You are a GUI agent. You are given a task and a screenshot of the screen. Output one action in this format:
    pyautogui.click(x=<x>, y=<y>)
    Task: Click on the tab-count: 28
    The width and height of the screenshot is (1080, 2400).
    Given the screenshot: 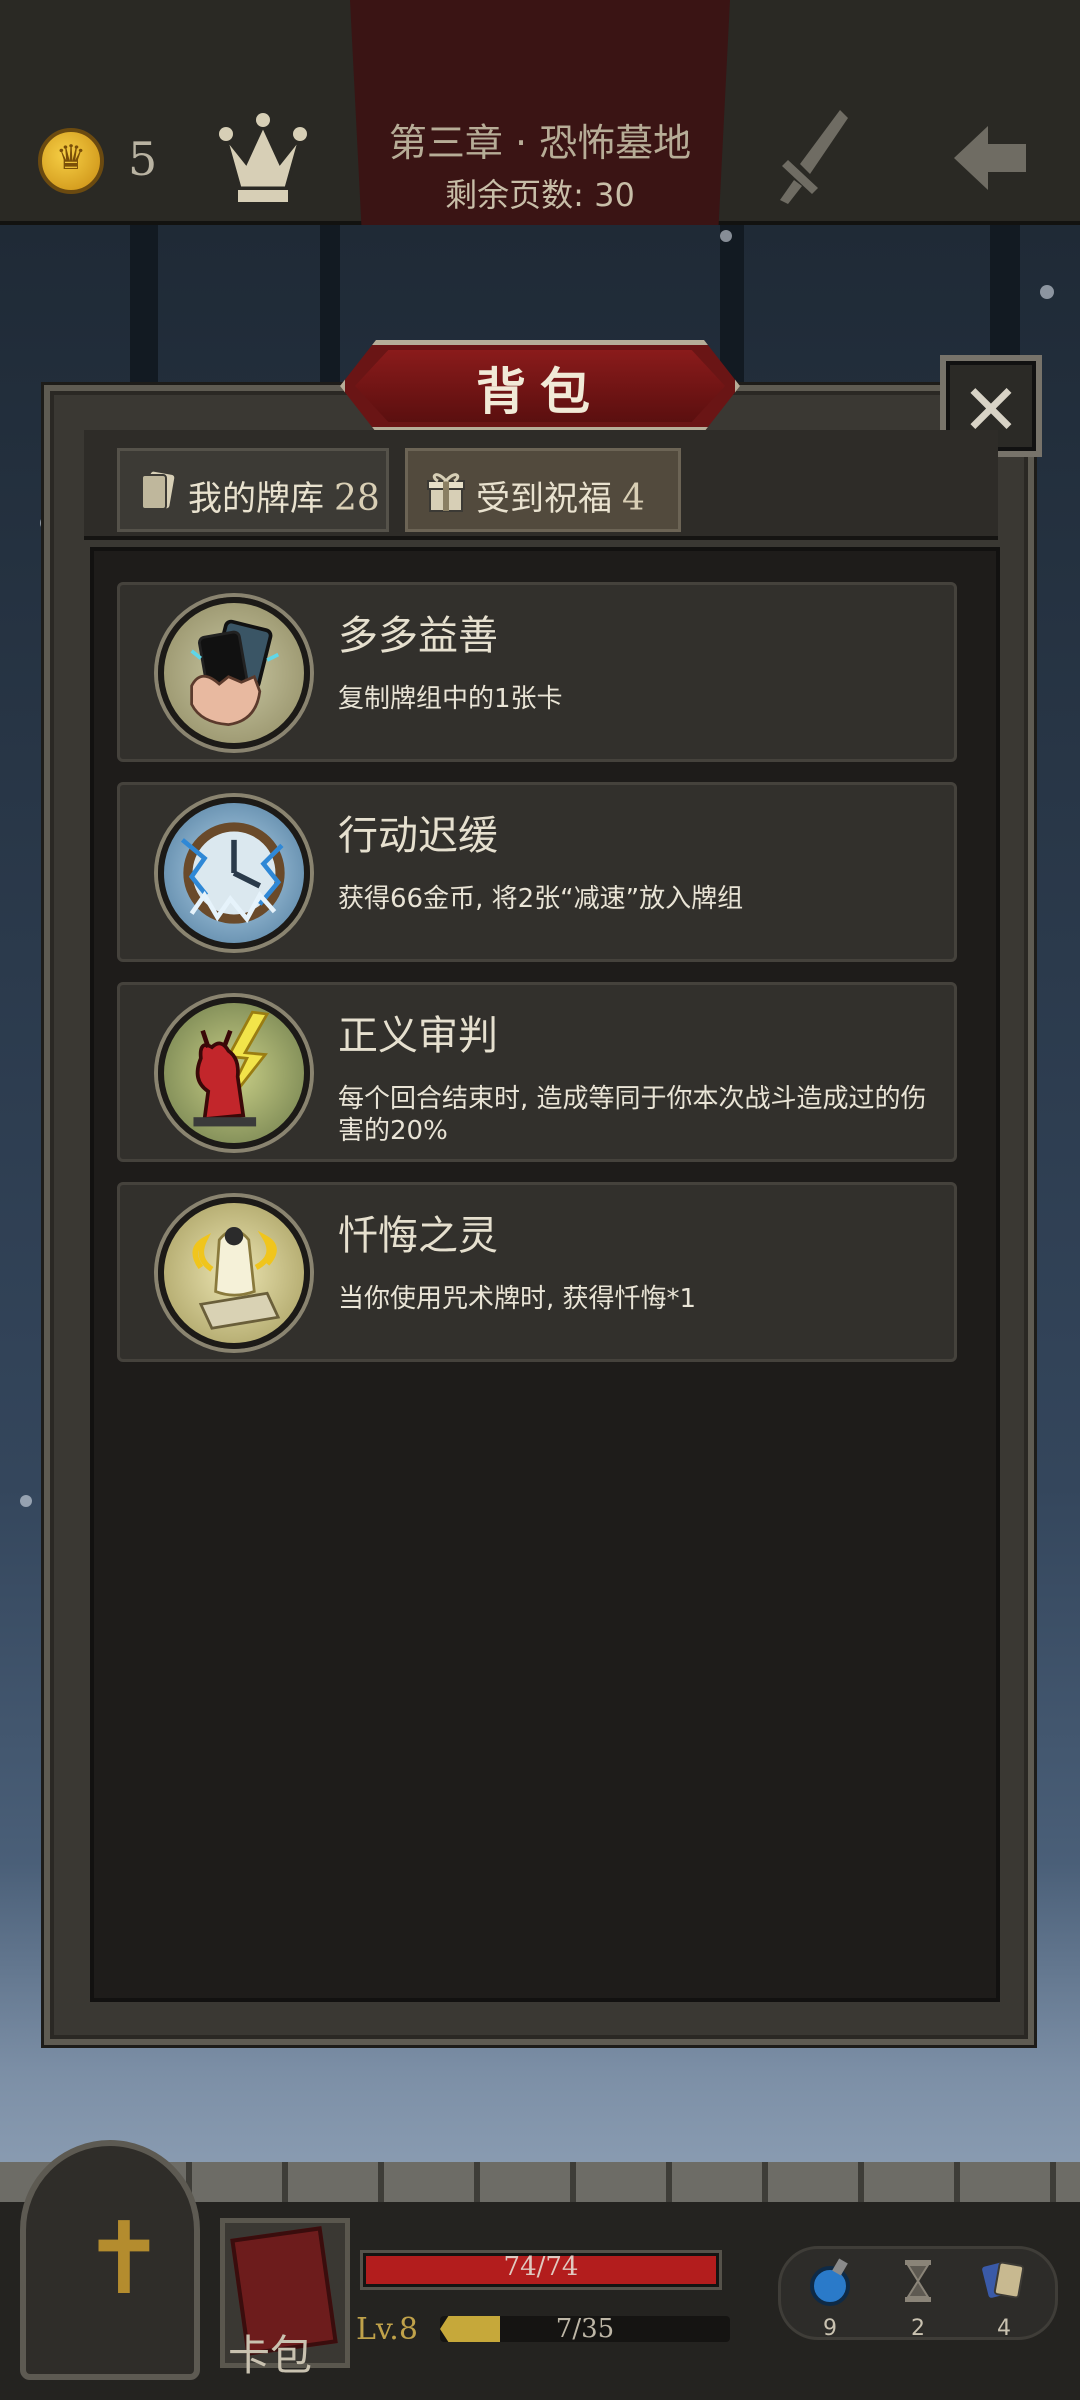 What is the action you would take?
    pyautogui.click(x=357, y=498)
    